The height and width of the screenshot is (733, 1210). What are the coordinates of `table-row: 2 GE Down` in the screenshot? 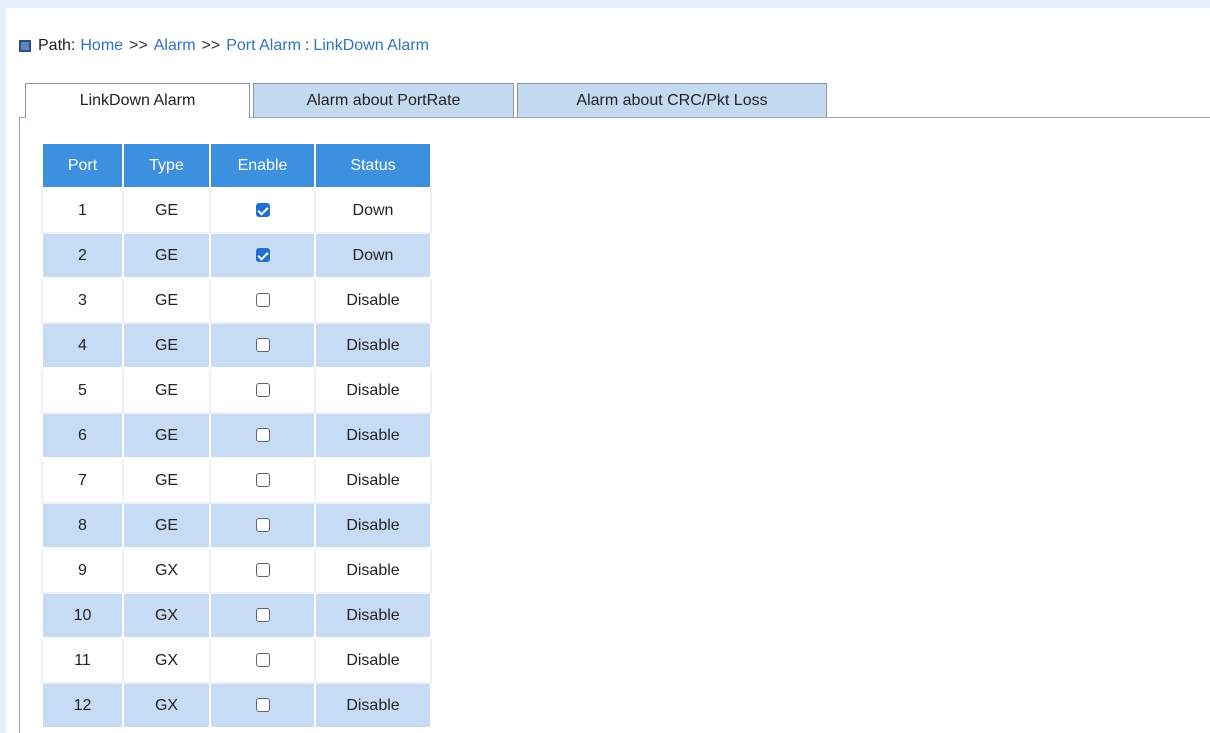 It's located at (236, 255).